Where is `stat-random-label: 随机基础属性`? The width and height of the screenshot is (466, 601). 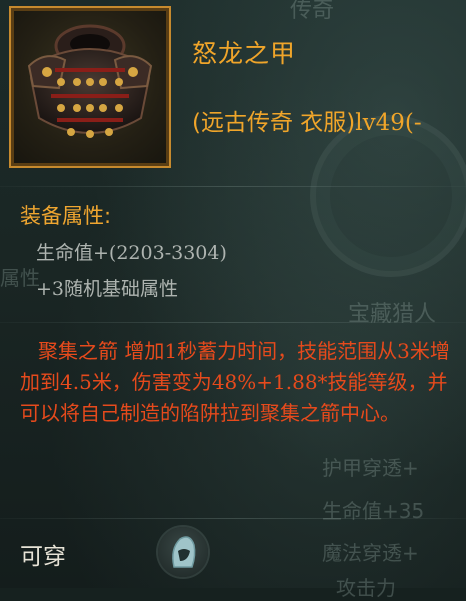
stat-random-label: 随机基础属性 is located at coordinates (121, 289).